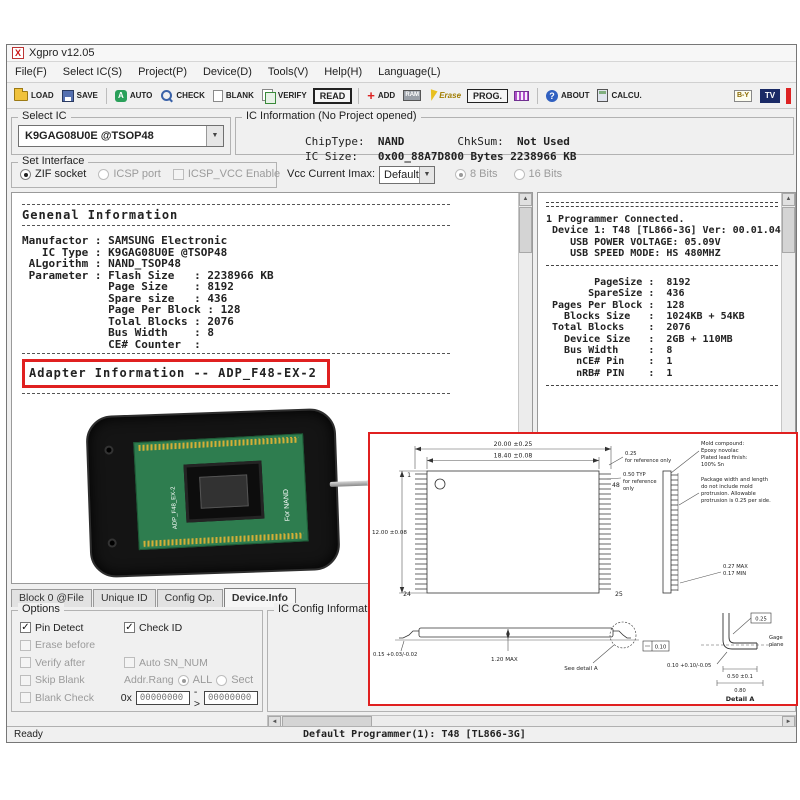 Image resolution: width=800 pixels, height=800 pixels. I want to click on blank-check-label: Blank Check, so click(64, 697).